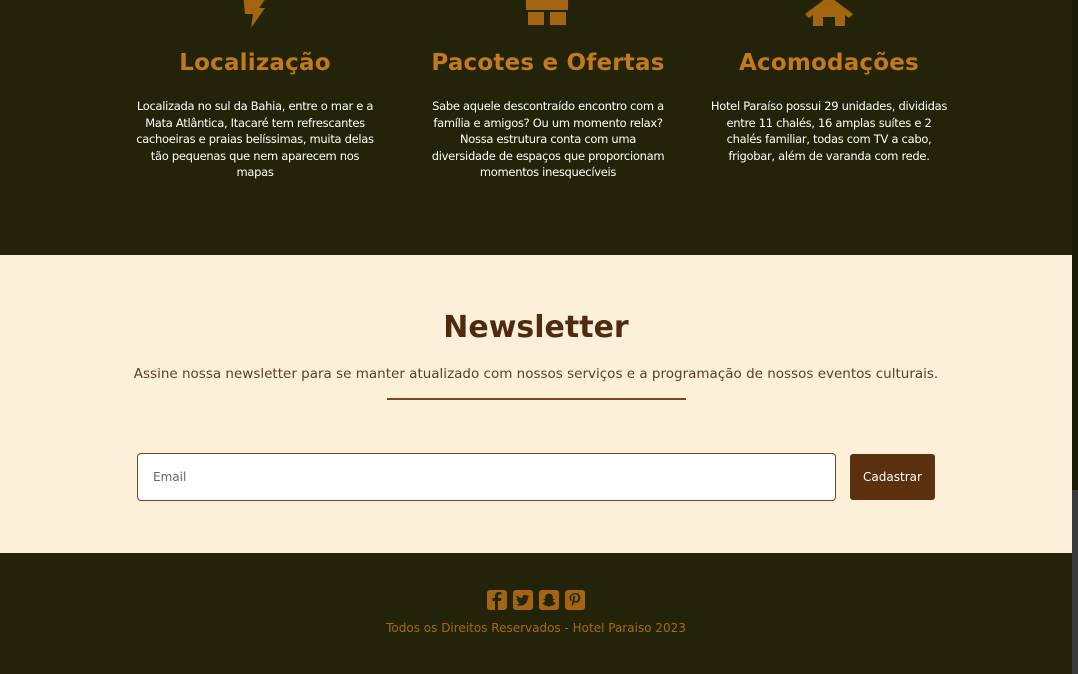 The image size is (1078, 674). Describe the element at coordinates (549, 600) in the screenshot. I see `snapchat-icon` at that location.